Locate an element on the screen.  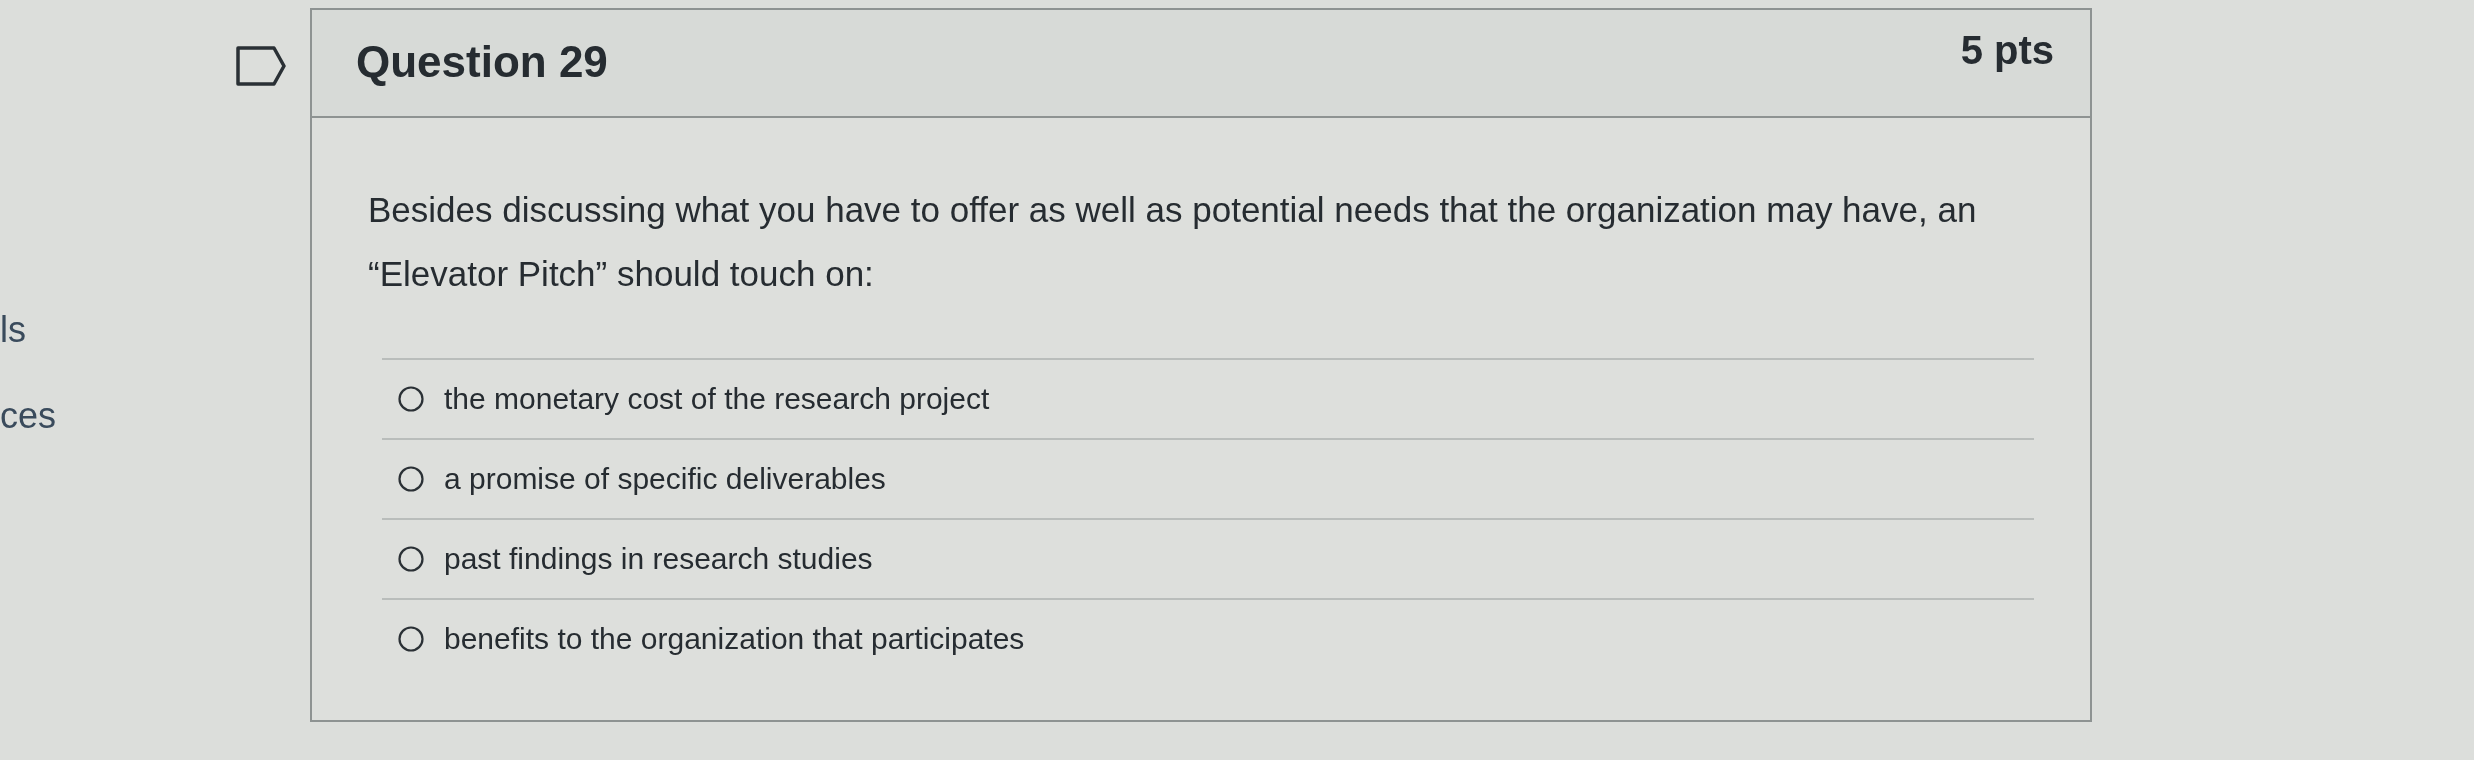
sidebar-link: ls is located at coordinates (13, 330).